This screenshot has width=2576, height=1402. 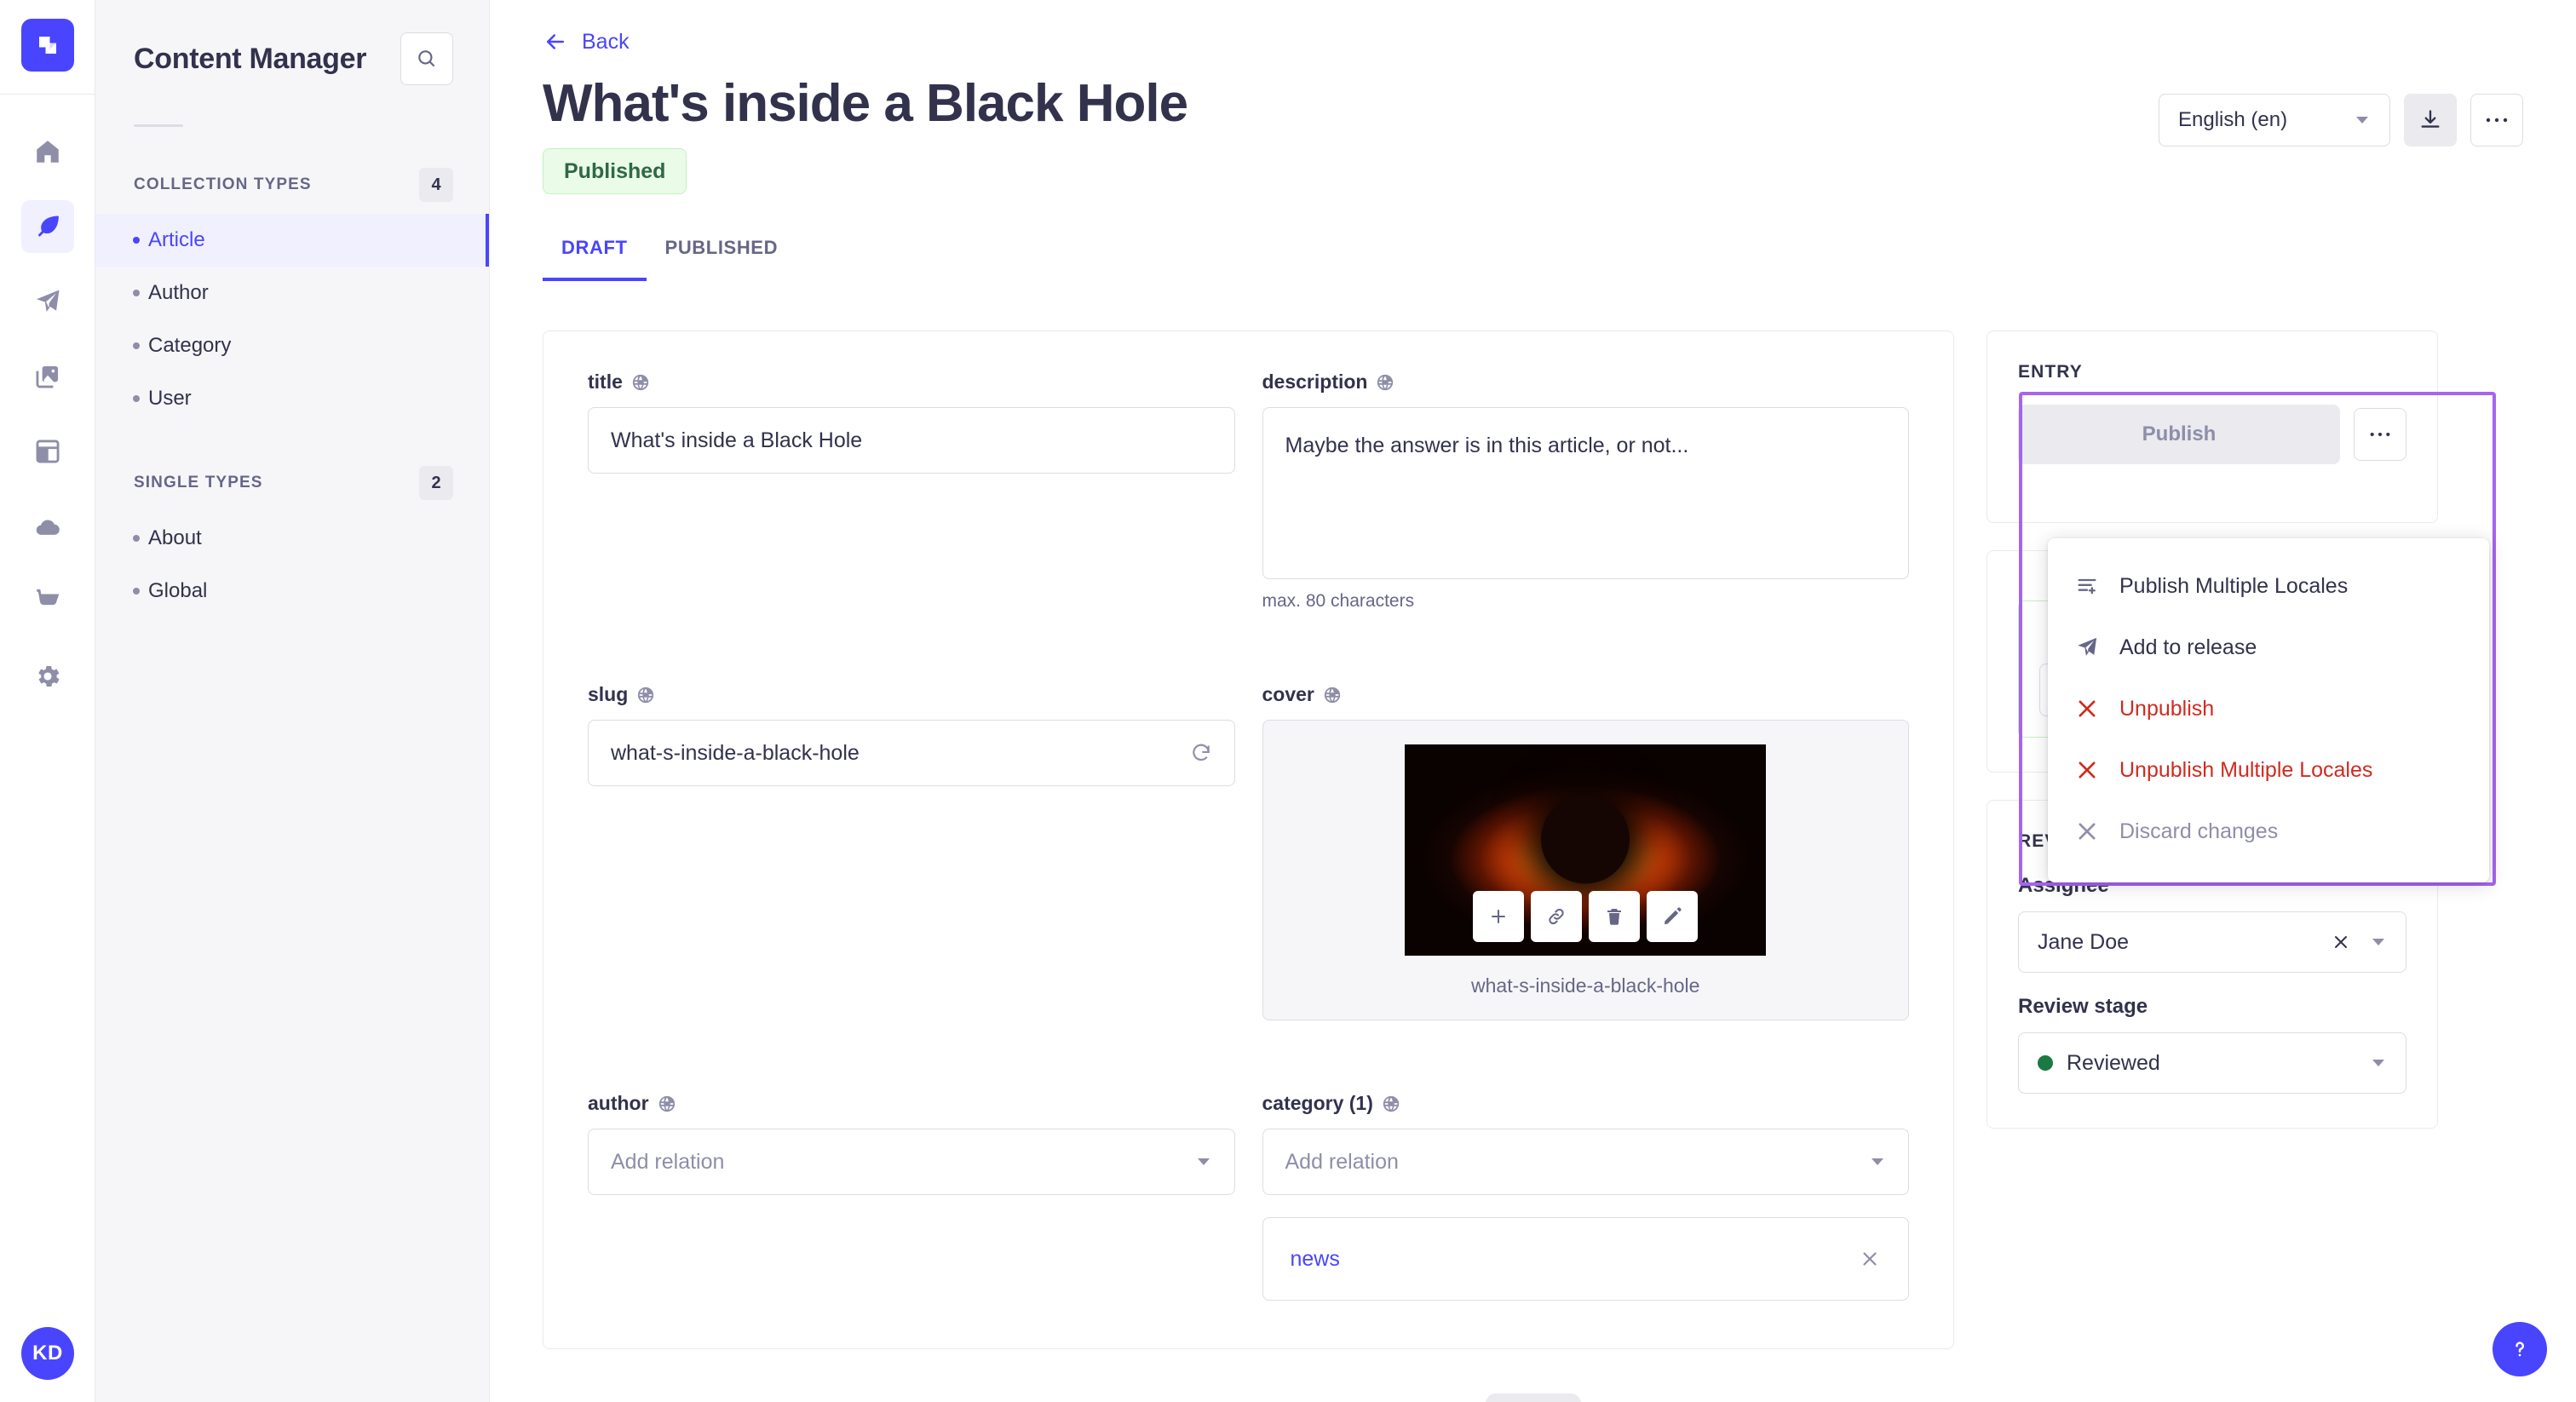 What do you see at coordinates (178, 590) in the screenshot?
I see `sidebar-item-label: Global` at bounding box center [178, 590].